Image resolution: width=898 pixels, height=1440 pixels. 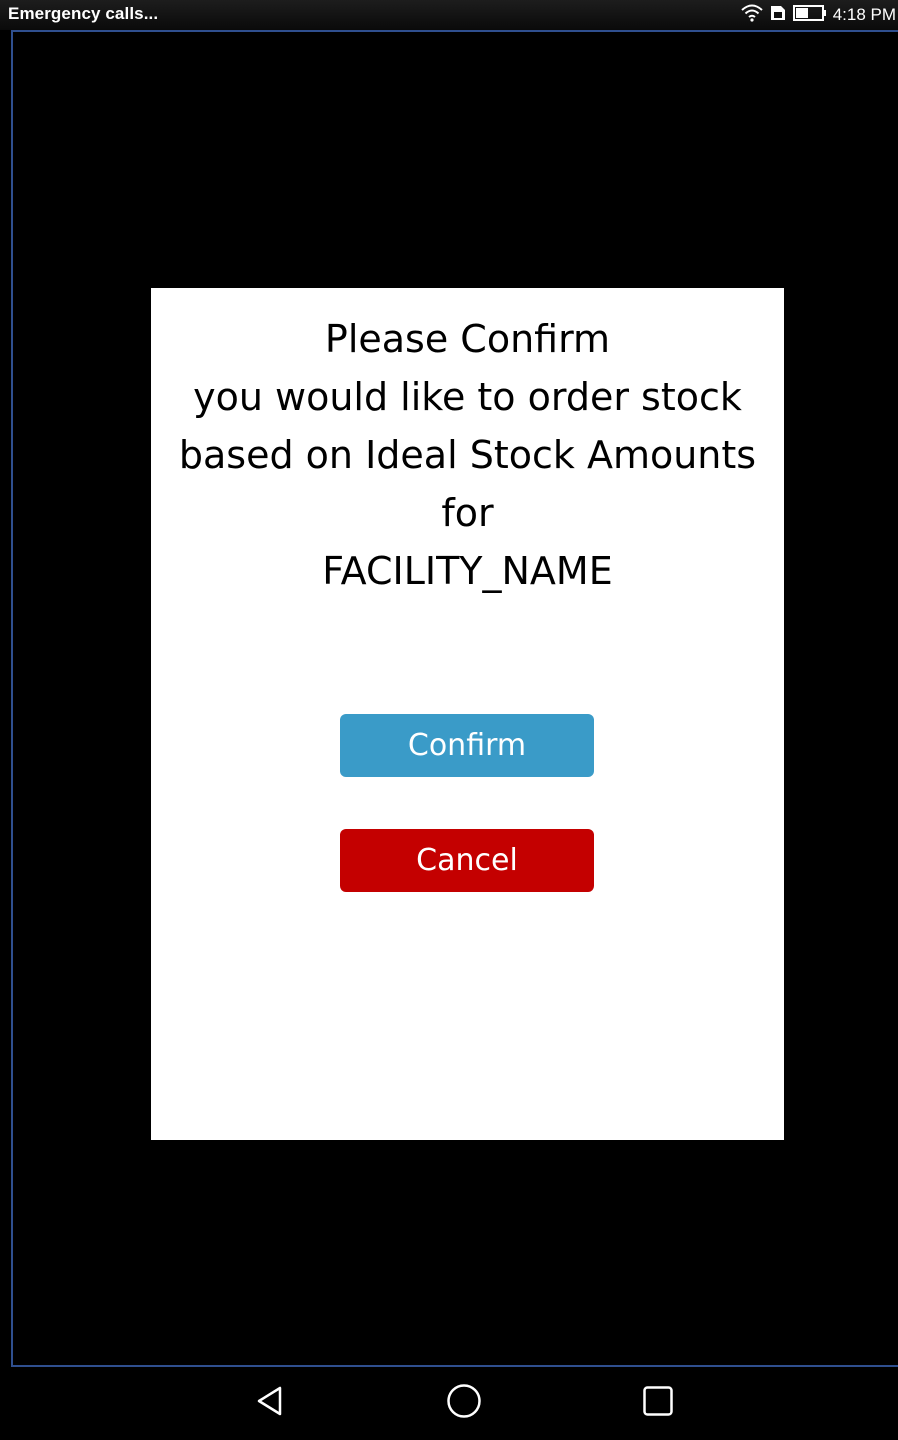 What do you see at coordinates (467, 860) in the screenshot?
I see `cancel-button: Cancel` at bounding box center [467, 860].